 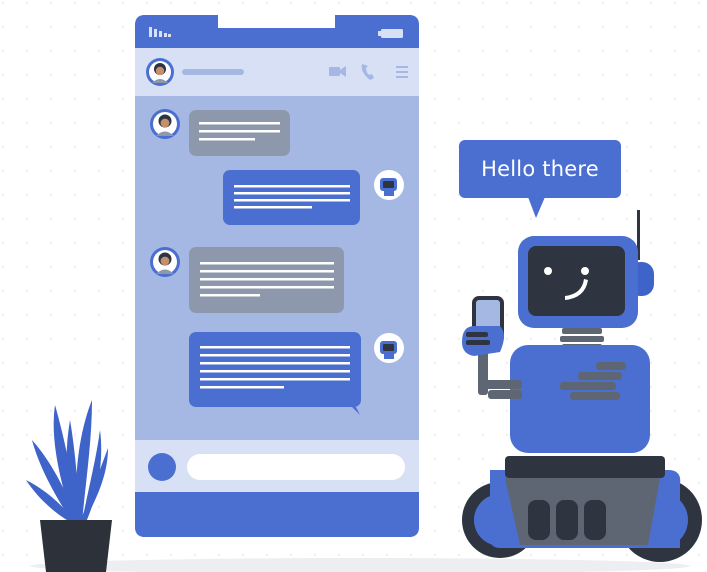 What do you see at coordinates (296, 467) in the screenshot?
I see `message-input` at bounding box center [296, 467].